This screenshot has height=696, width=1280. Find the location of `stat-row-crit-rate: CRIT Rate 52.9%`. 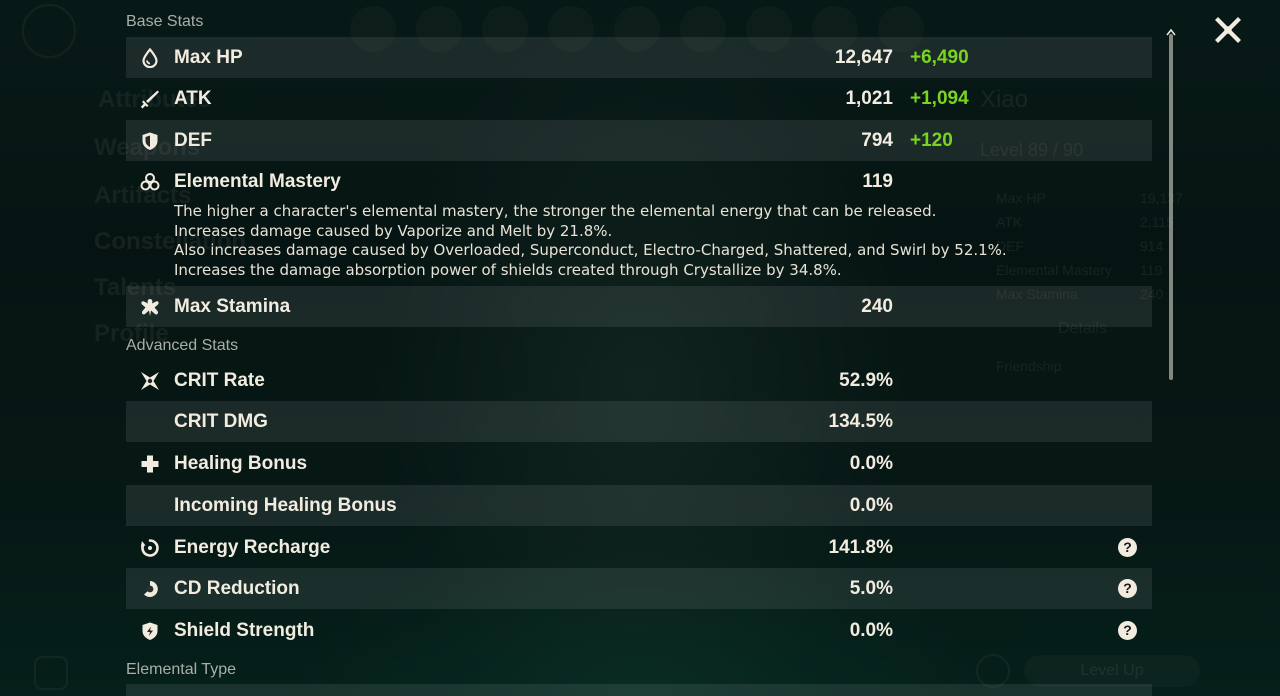

stat-row-crit-rate: CRIT Rate 52.9% is located at coordinates (639, 380).